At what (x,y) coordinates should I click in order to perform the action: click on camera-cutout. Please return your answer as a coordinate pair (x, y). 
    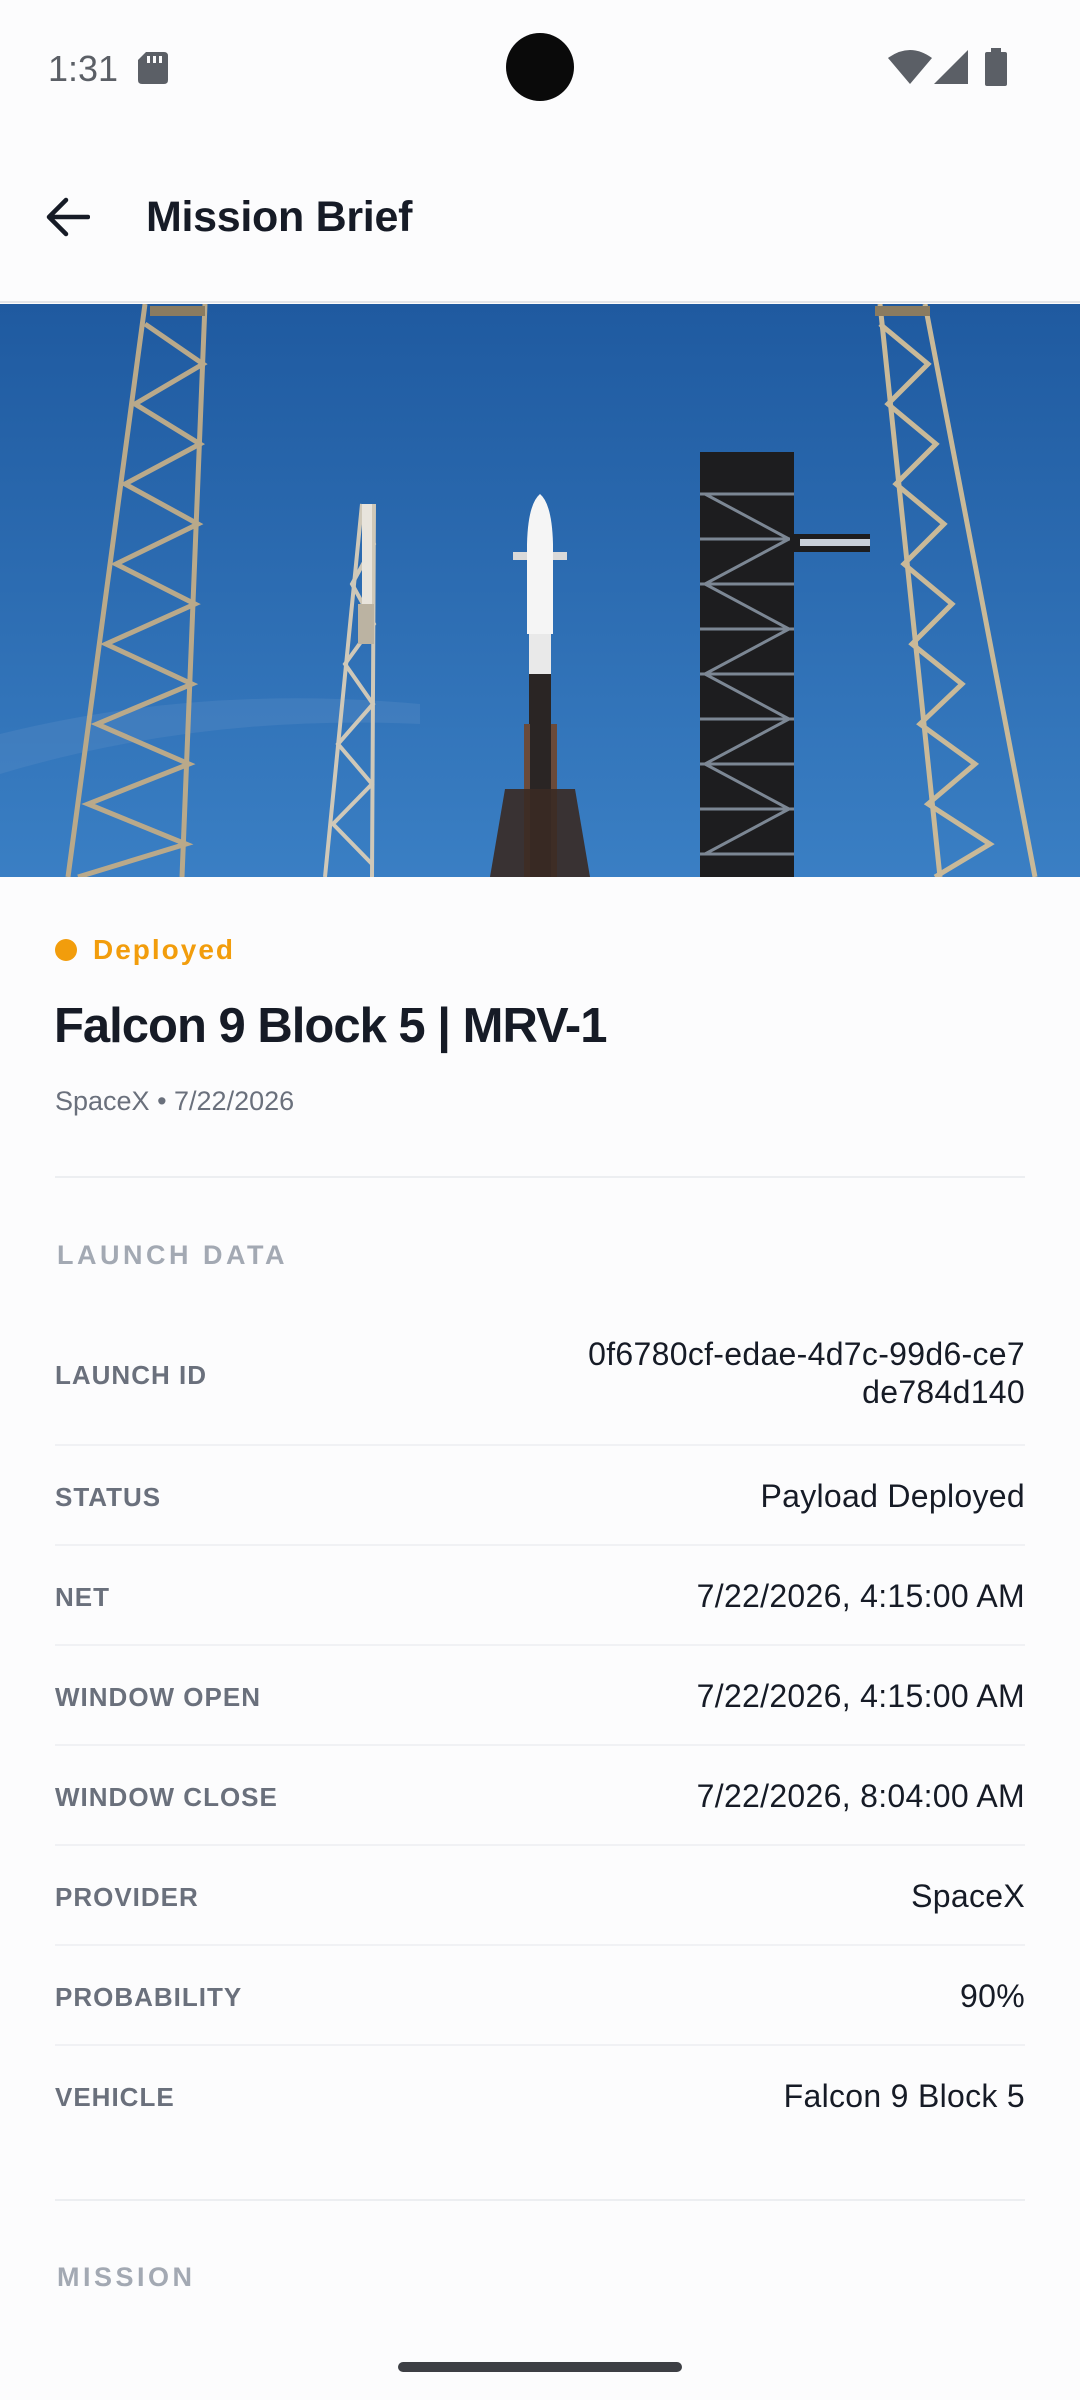
    Looking at the image, I should click on (540, 67).